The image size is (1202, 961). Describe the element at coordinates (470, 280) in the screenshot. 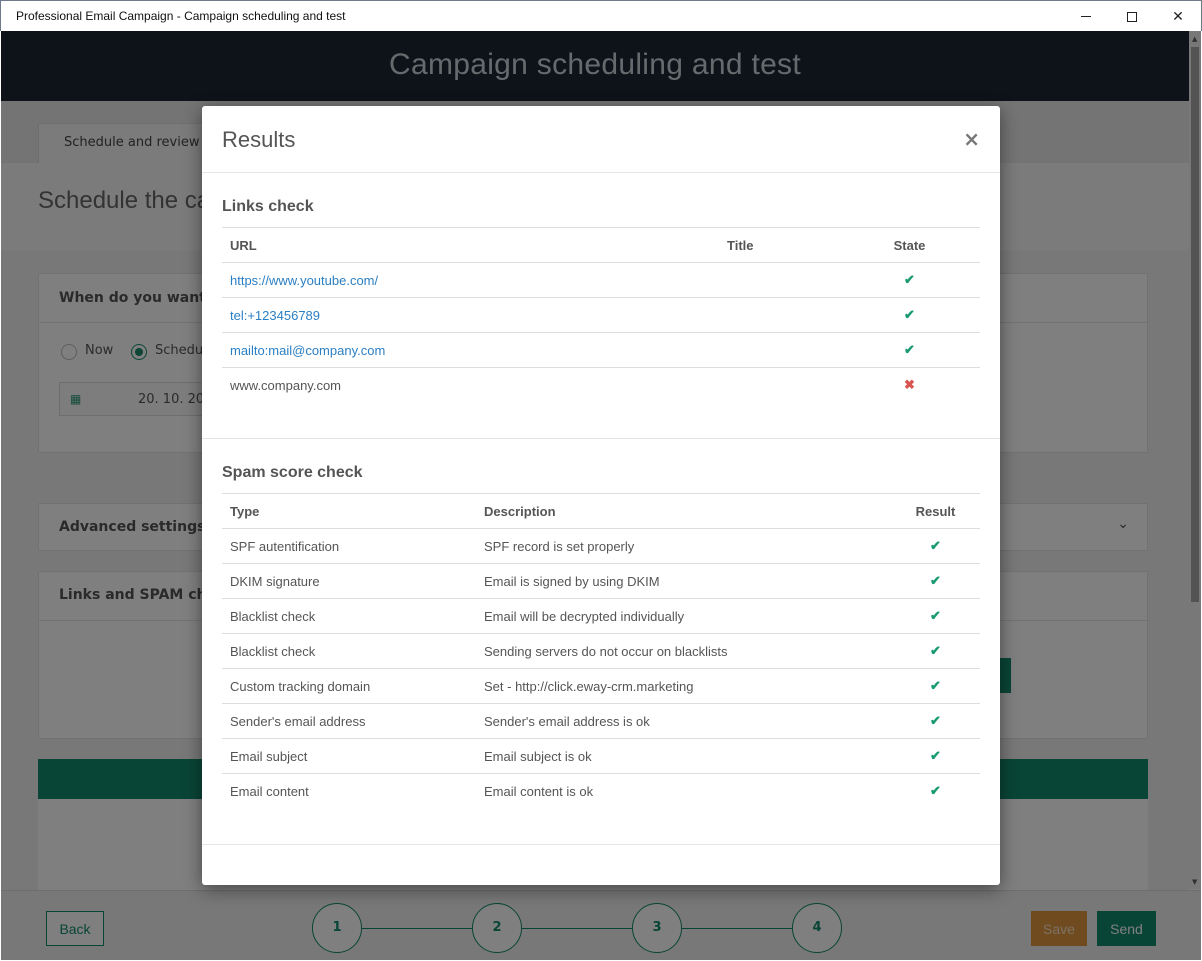

I see `url-cell: https://www.youtube.com/` at that location.